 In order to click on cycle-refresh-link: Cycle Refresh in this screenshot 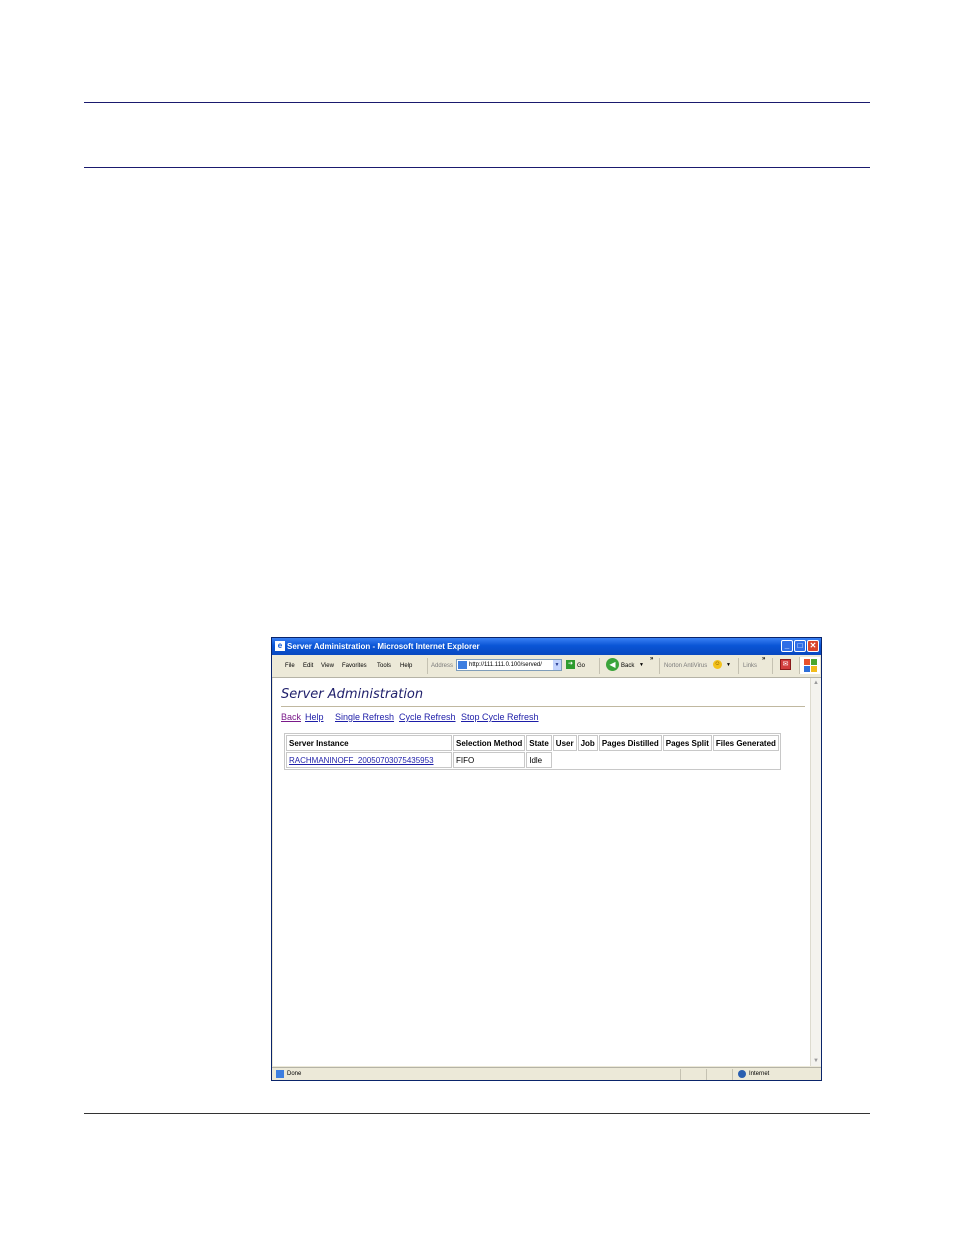, I will do `click(427, 717)`.